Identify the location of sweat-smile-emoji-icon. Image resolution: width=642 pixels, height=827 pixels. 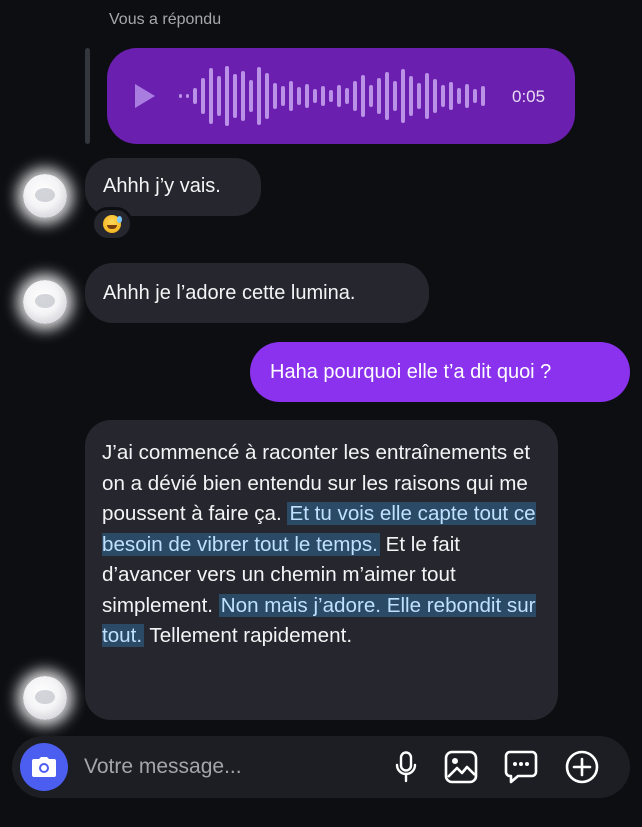
(112, 224).